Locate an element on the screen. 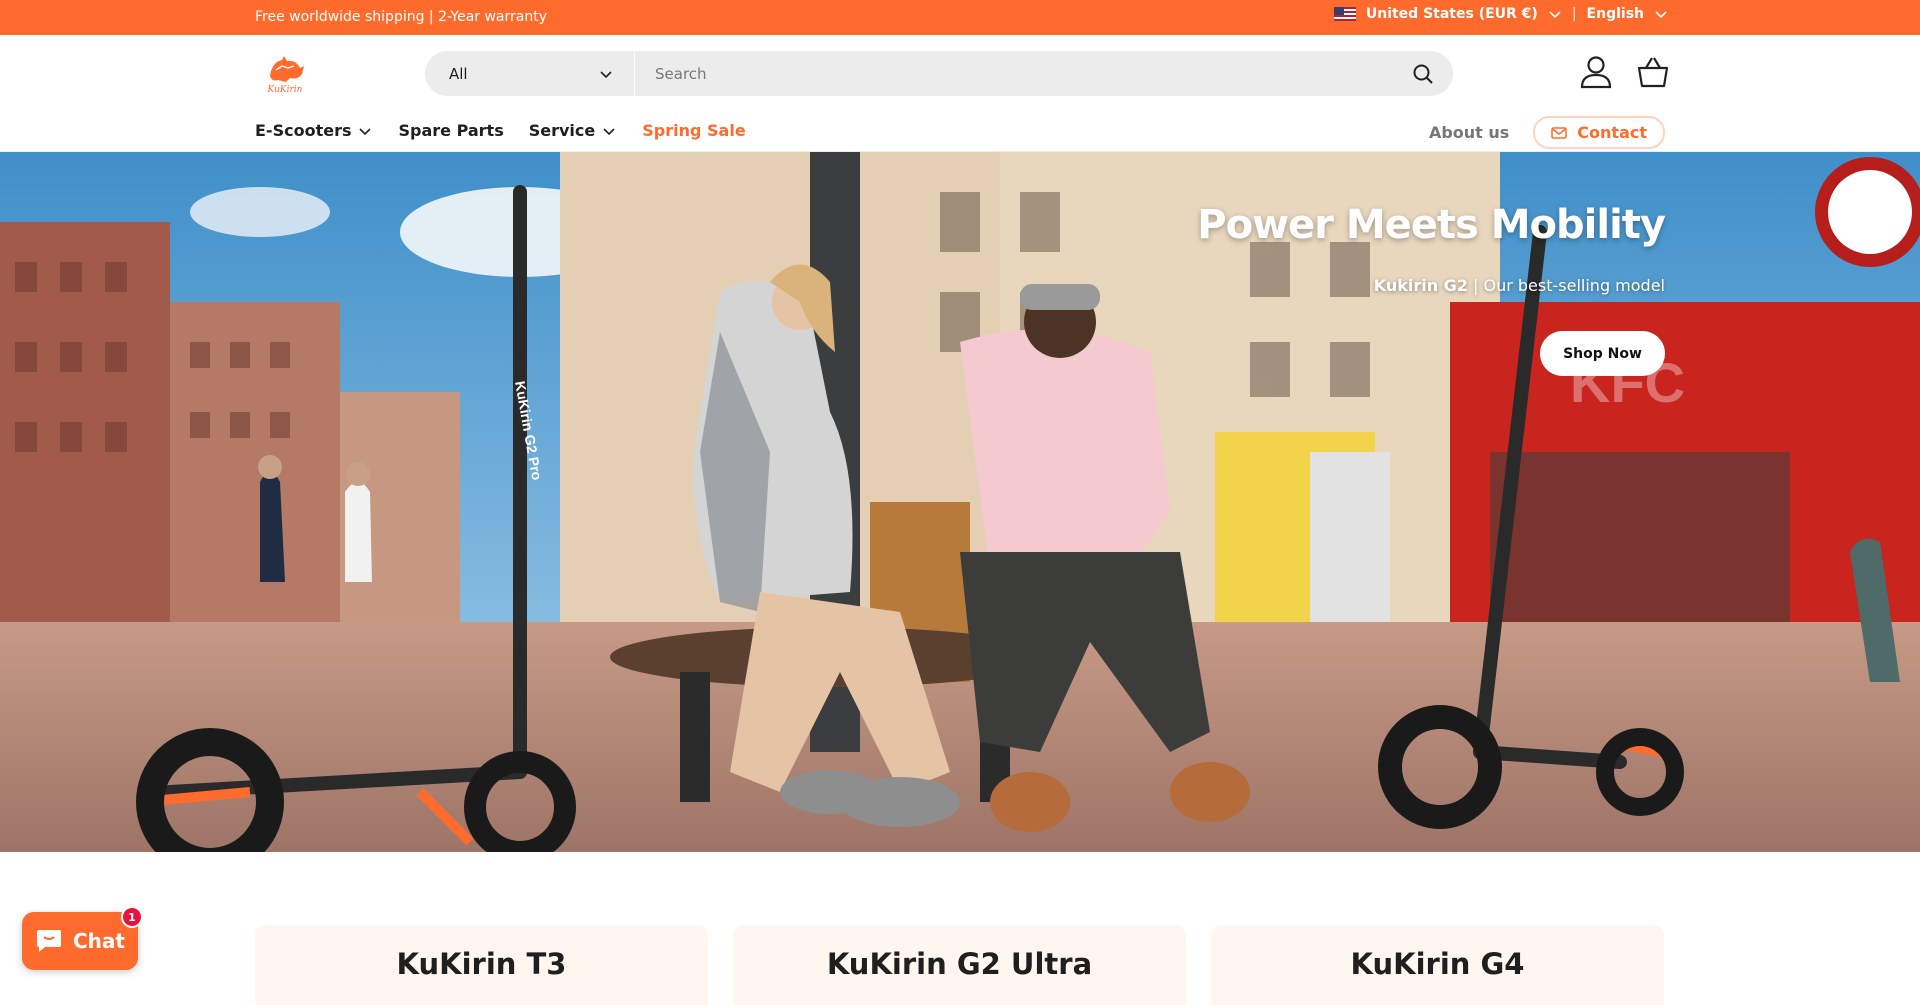 This screenshot has height=1005, width=1920. nav-item-spare-parts: Spare Parts is located at coordinates (450, 130).